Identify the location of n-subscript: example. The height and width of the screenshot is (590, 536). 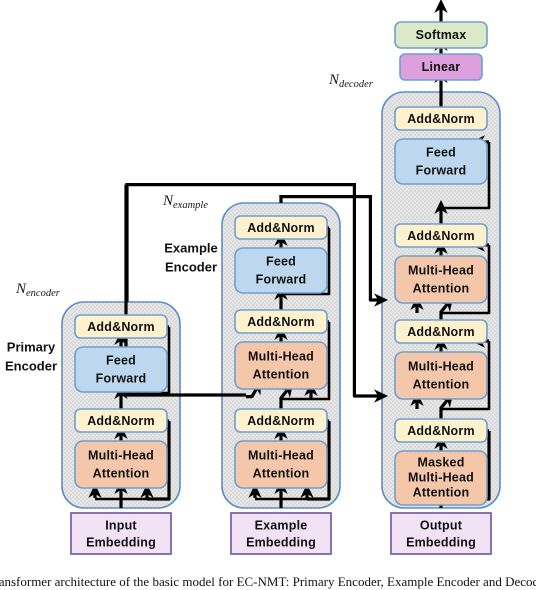
(190, 205).